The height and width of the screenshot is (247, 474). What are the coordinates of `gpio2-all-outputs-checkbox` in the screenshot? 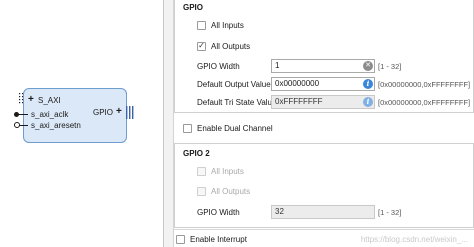 It's located at (201, 191).